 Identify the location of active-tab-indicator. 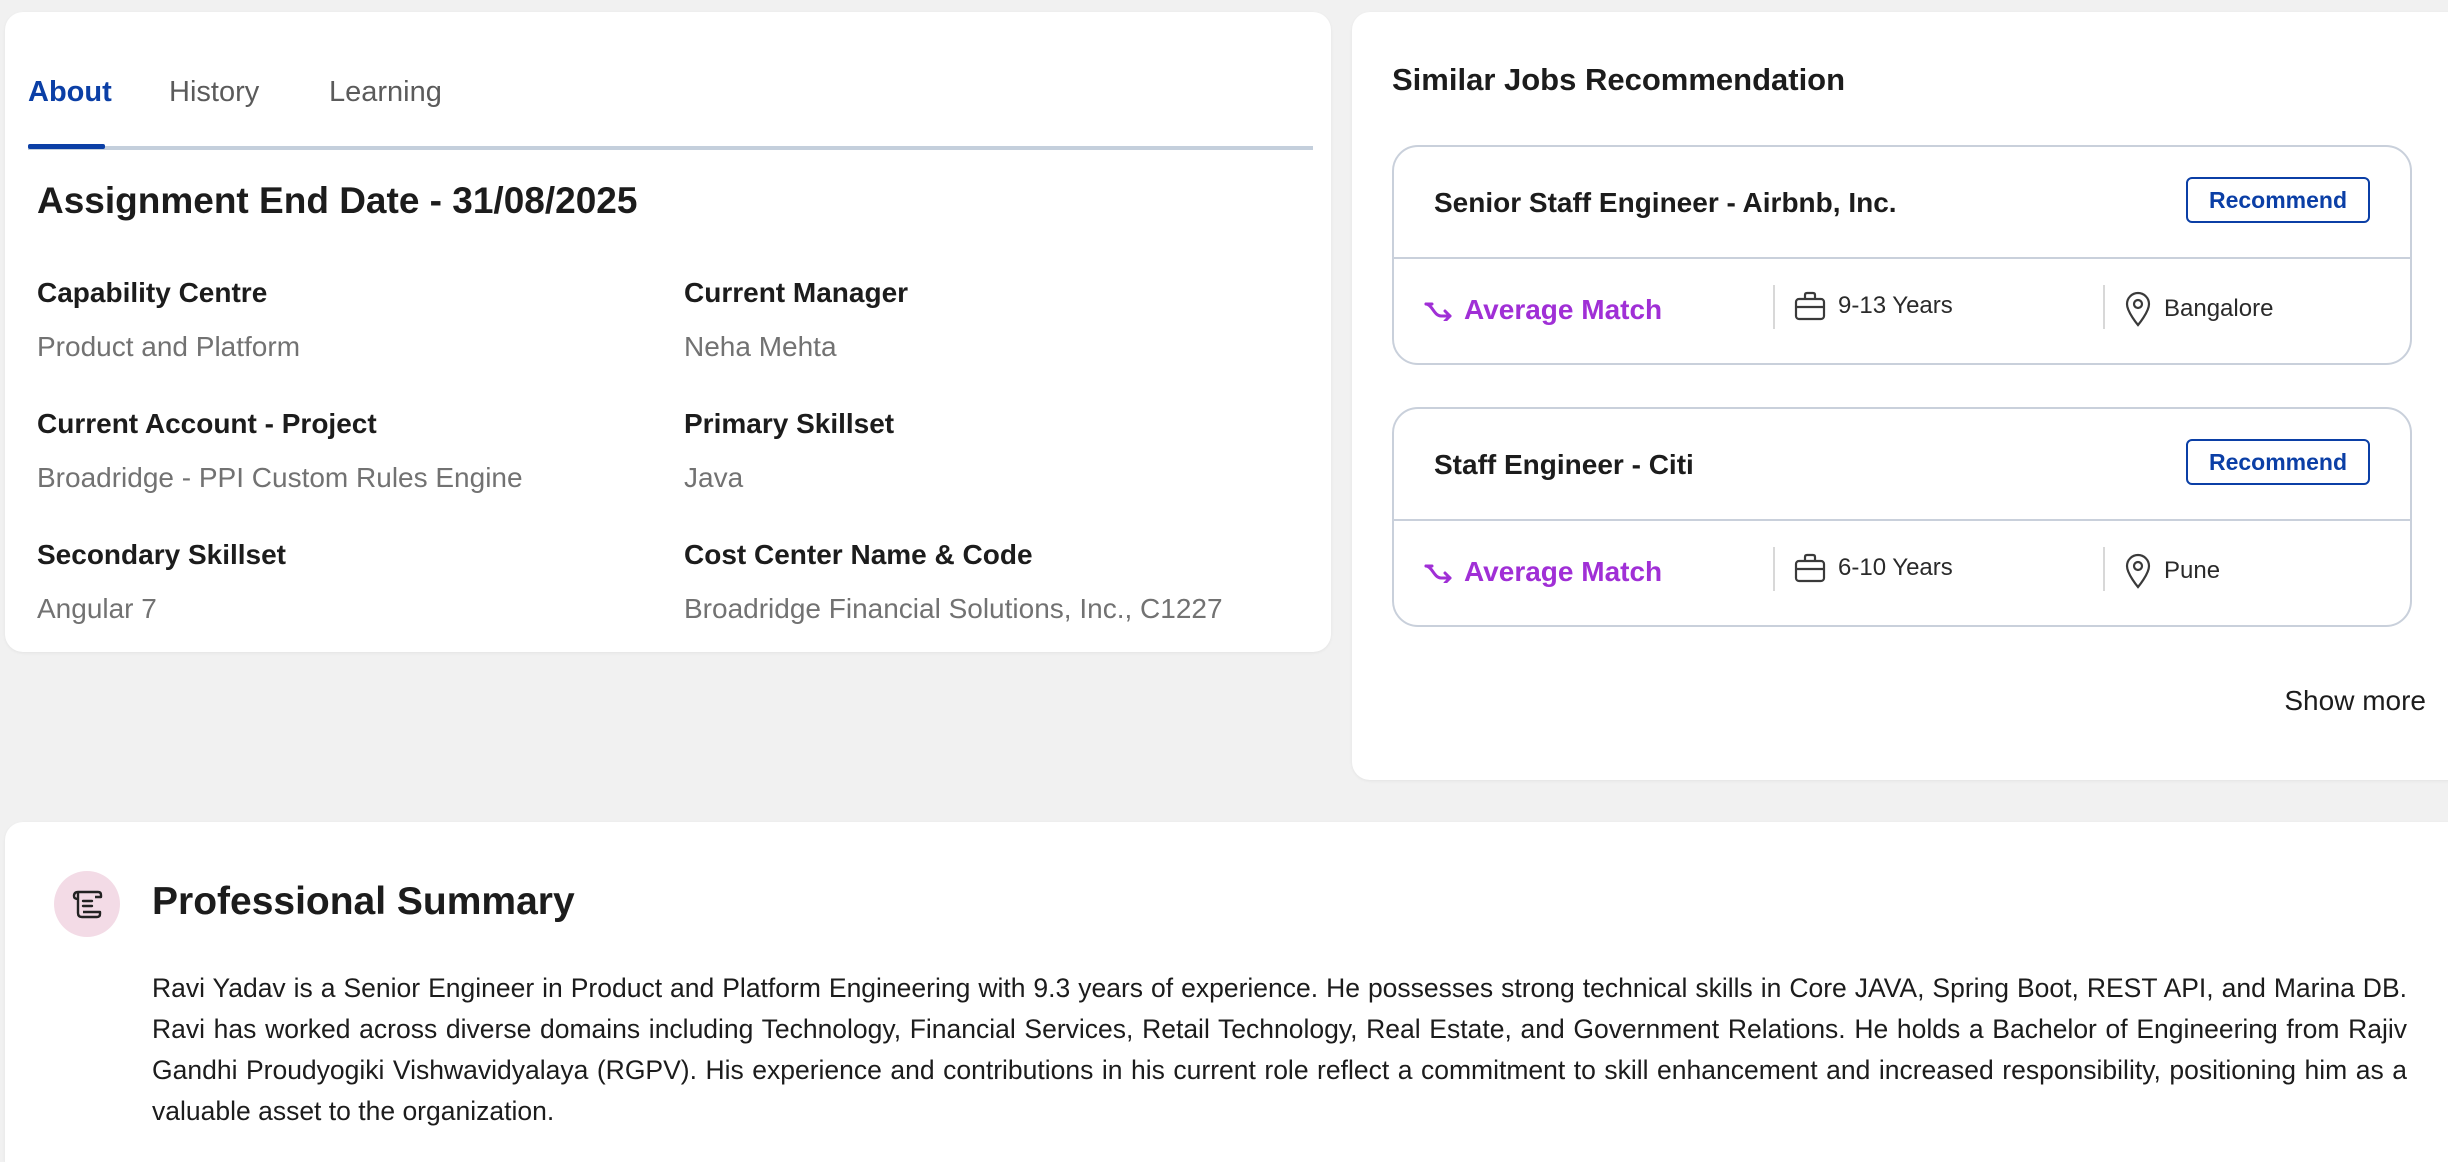
(66, 146).